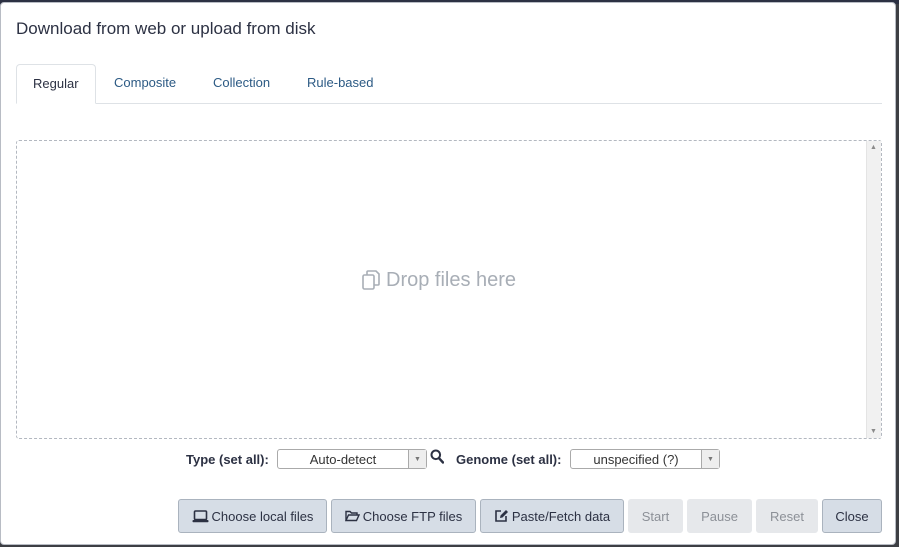 The height and width of the screenshot is (547, 899). I want to click on genome-select: unspecified (?) ▼, so click(645, 459).